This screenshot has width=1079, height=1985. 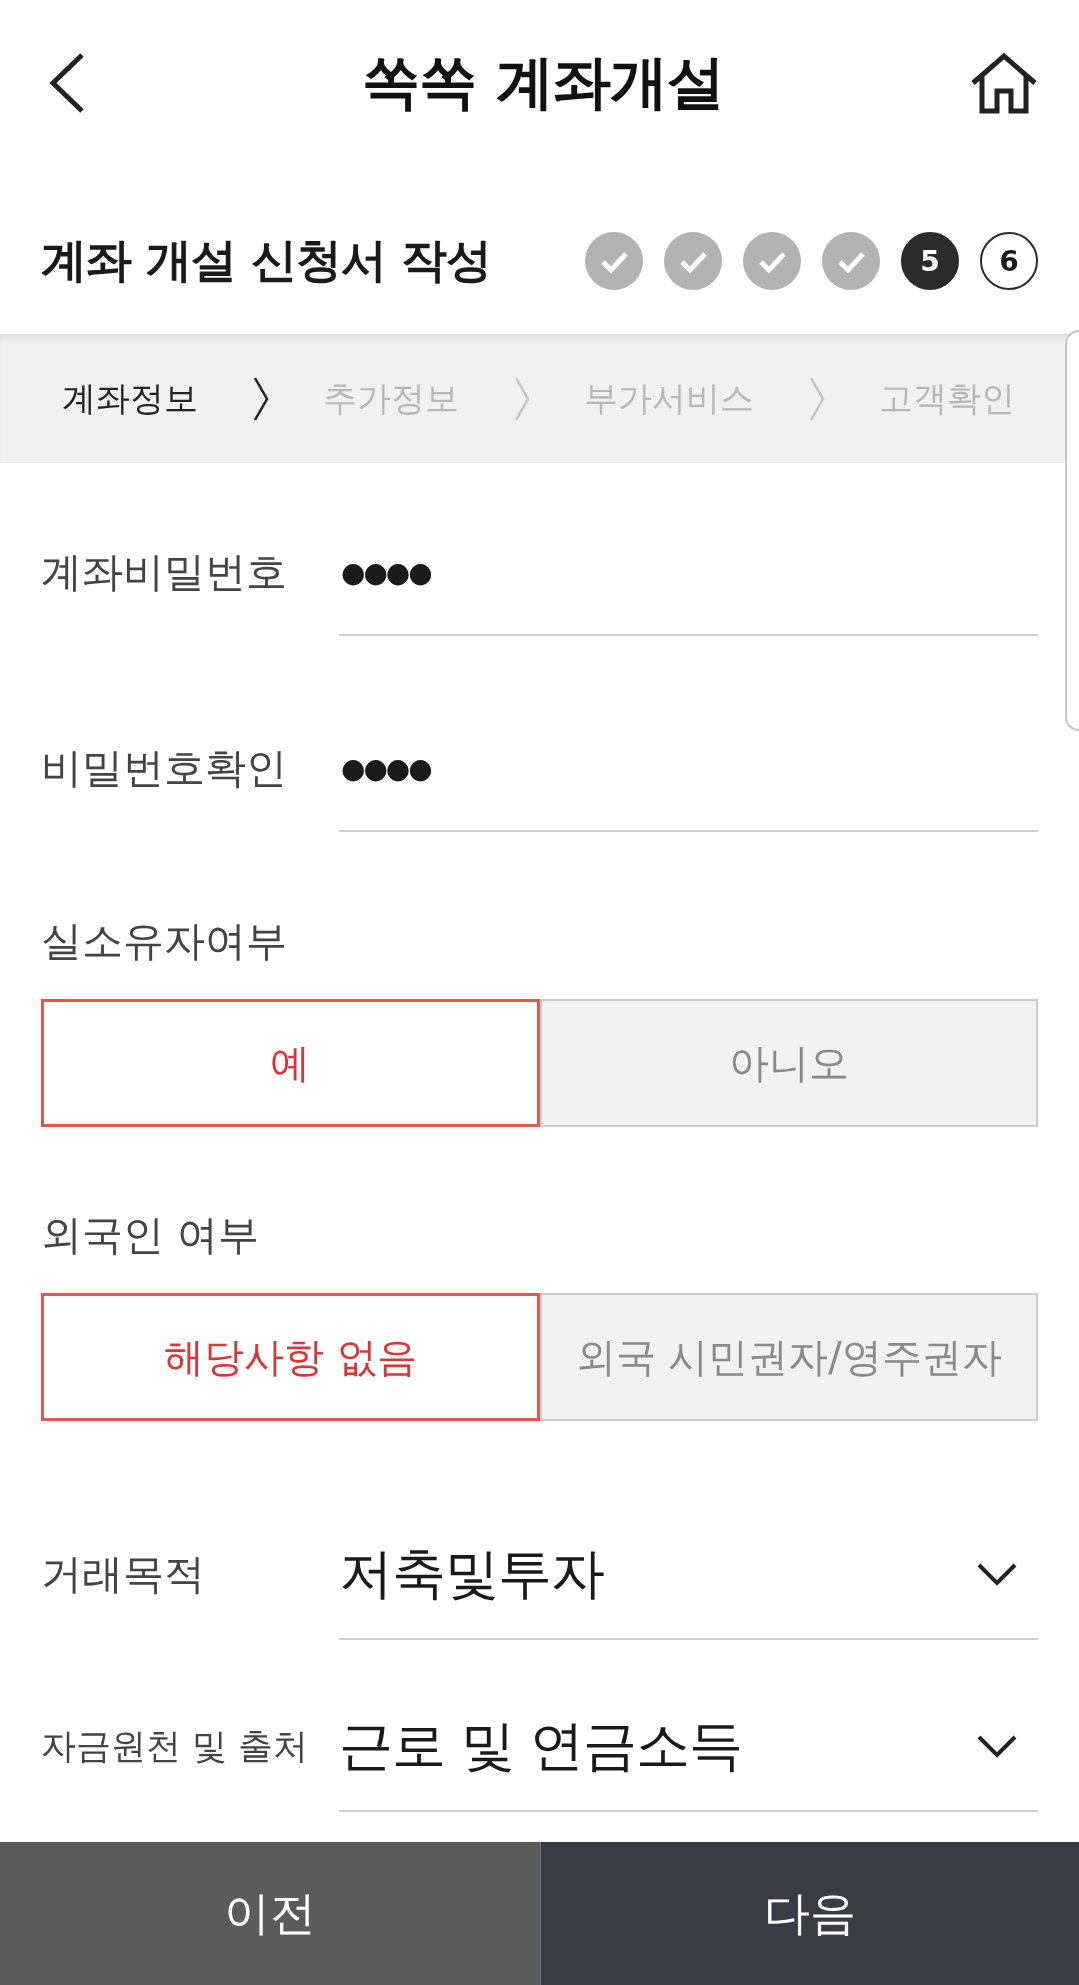 What do you see at coordinates (164, 768) in the screenshot?
I see `field-label: 비밀번호확인` at bounding box center [164, 768].